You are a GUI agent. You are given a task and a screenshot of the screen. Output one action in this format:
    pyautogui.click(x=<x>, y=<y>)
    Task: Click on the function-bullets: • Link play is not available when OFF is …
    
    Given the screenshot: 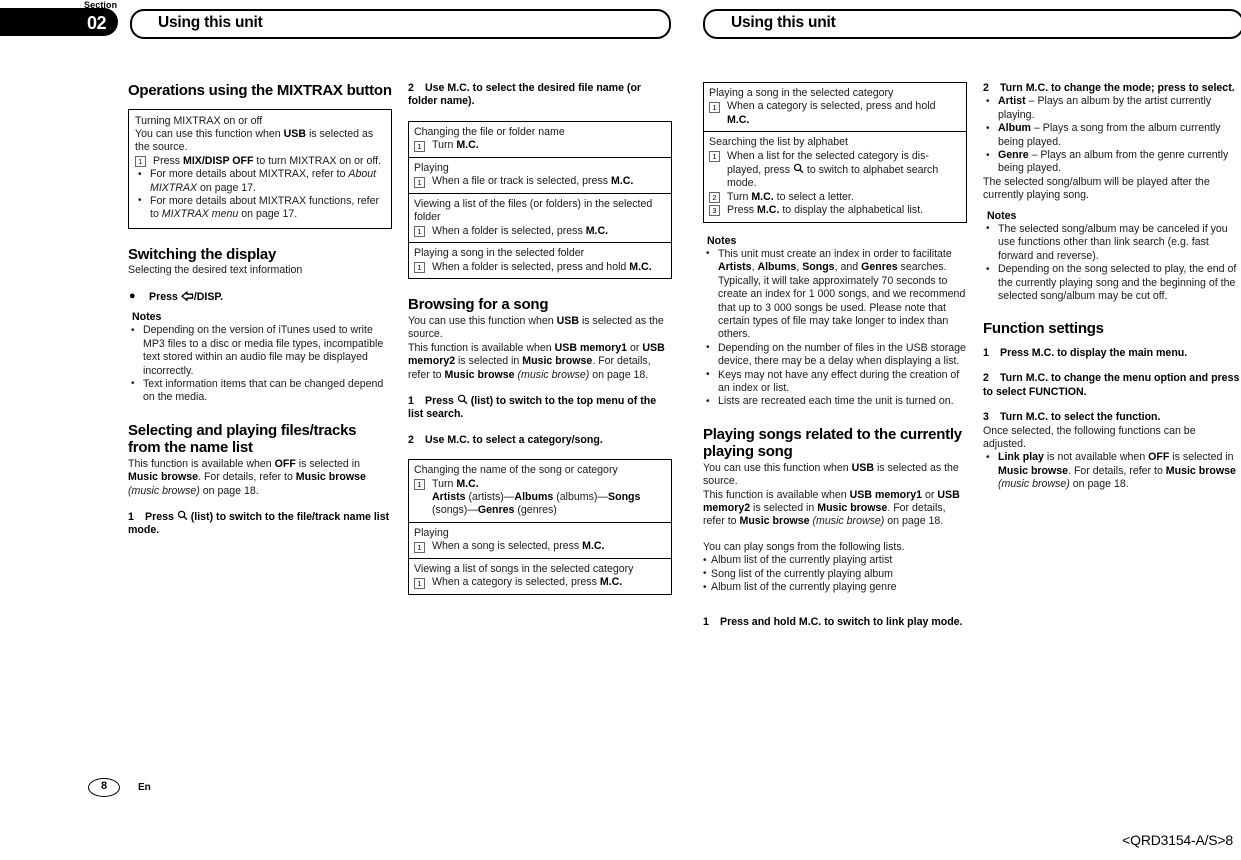 What is the action you would take?
    pyautogui.click(x=1112, y=471)
    